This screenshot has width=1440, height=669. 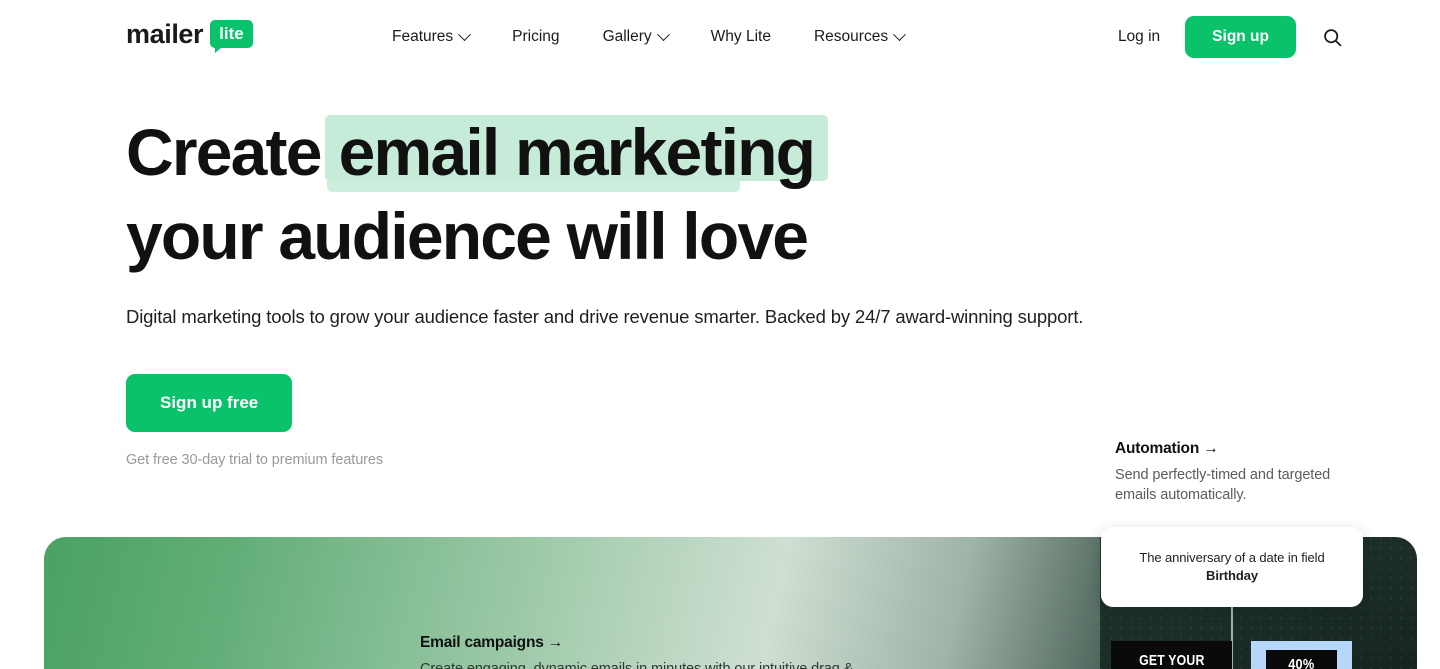 I want to click on headline-text-create: Create, so click(x=224, y=152).